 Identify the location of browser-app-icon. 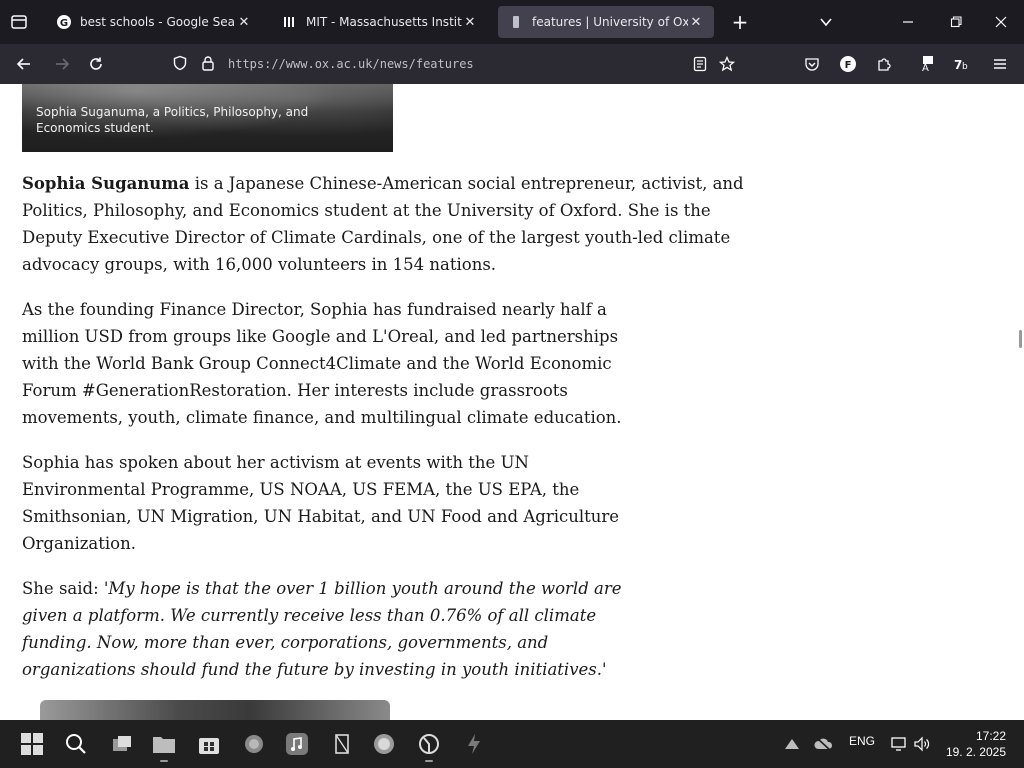
(384, 744).